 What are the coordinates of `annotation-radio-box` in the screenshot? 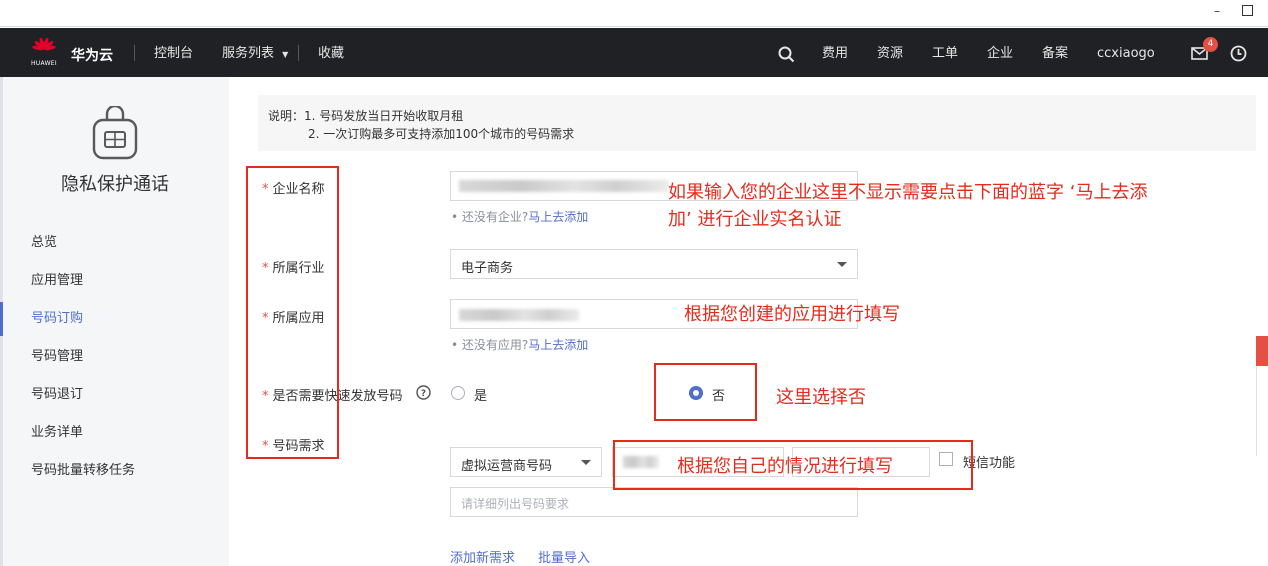 It's located at (705, 392).